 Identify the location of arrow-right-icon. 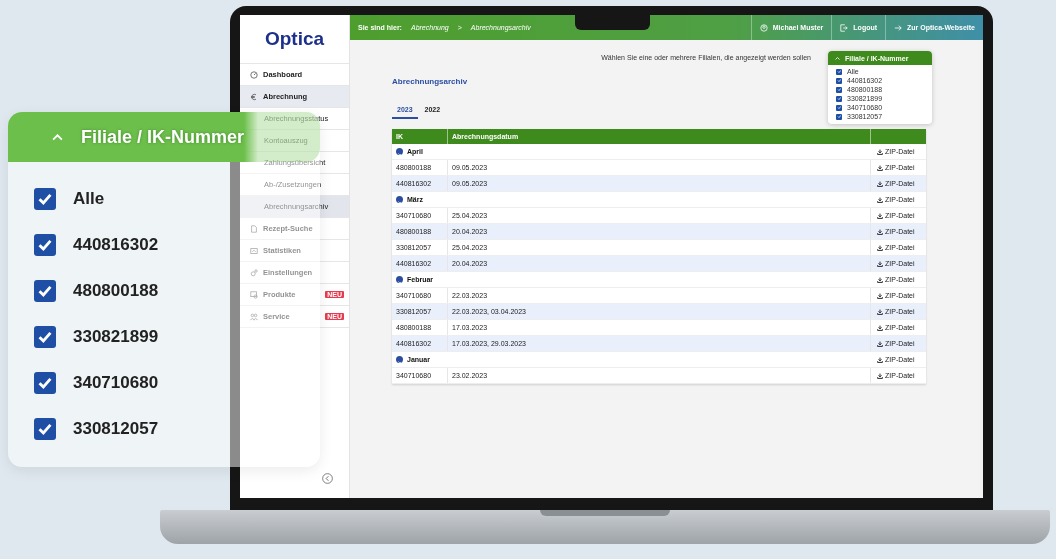
(898, 27).